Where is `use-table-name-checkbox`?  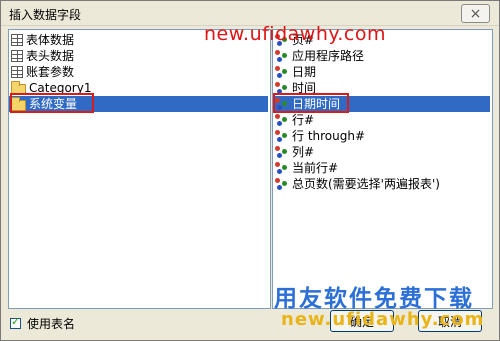
use-table-name-checkbox is located at coordinates (15, 322).